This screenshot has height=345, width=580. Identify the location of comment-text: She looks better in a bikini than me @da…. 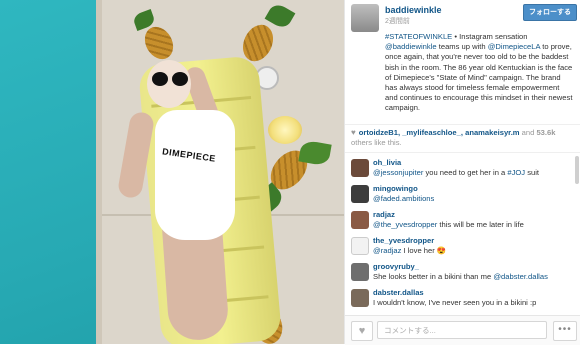
(460, 276).